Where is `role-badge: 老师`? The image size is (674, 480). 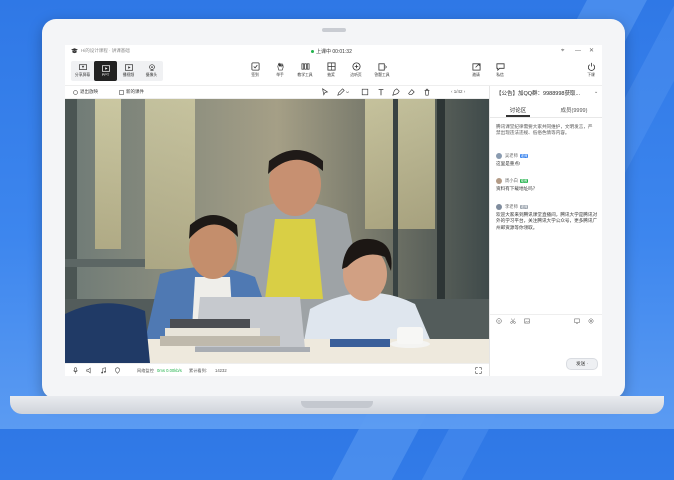 role-badge: 老师 is located at coordinates (524, 156).